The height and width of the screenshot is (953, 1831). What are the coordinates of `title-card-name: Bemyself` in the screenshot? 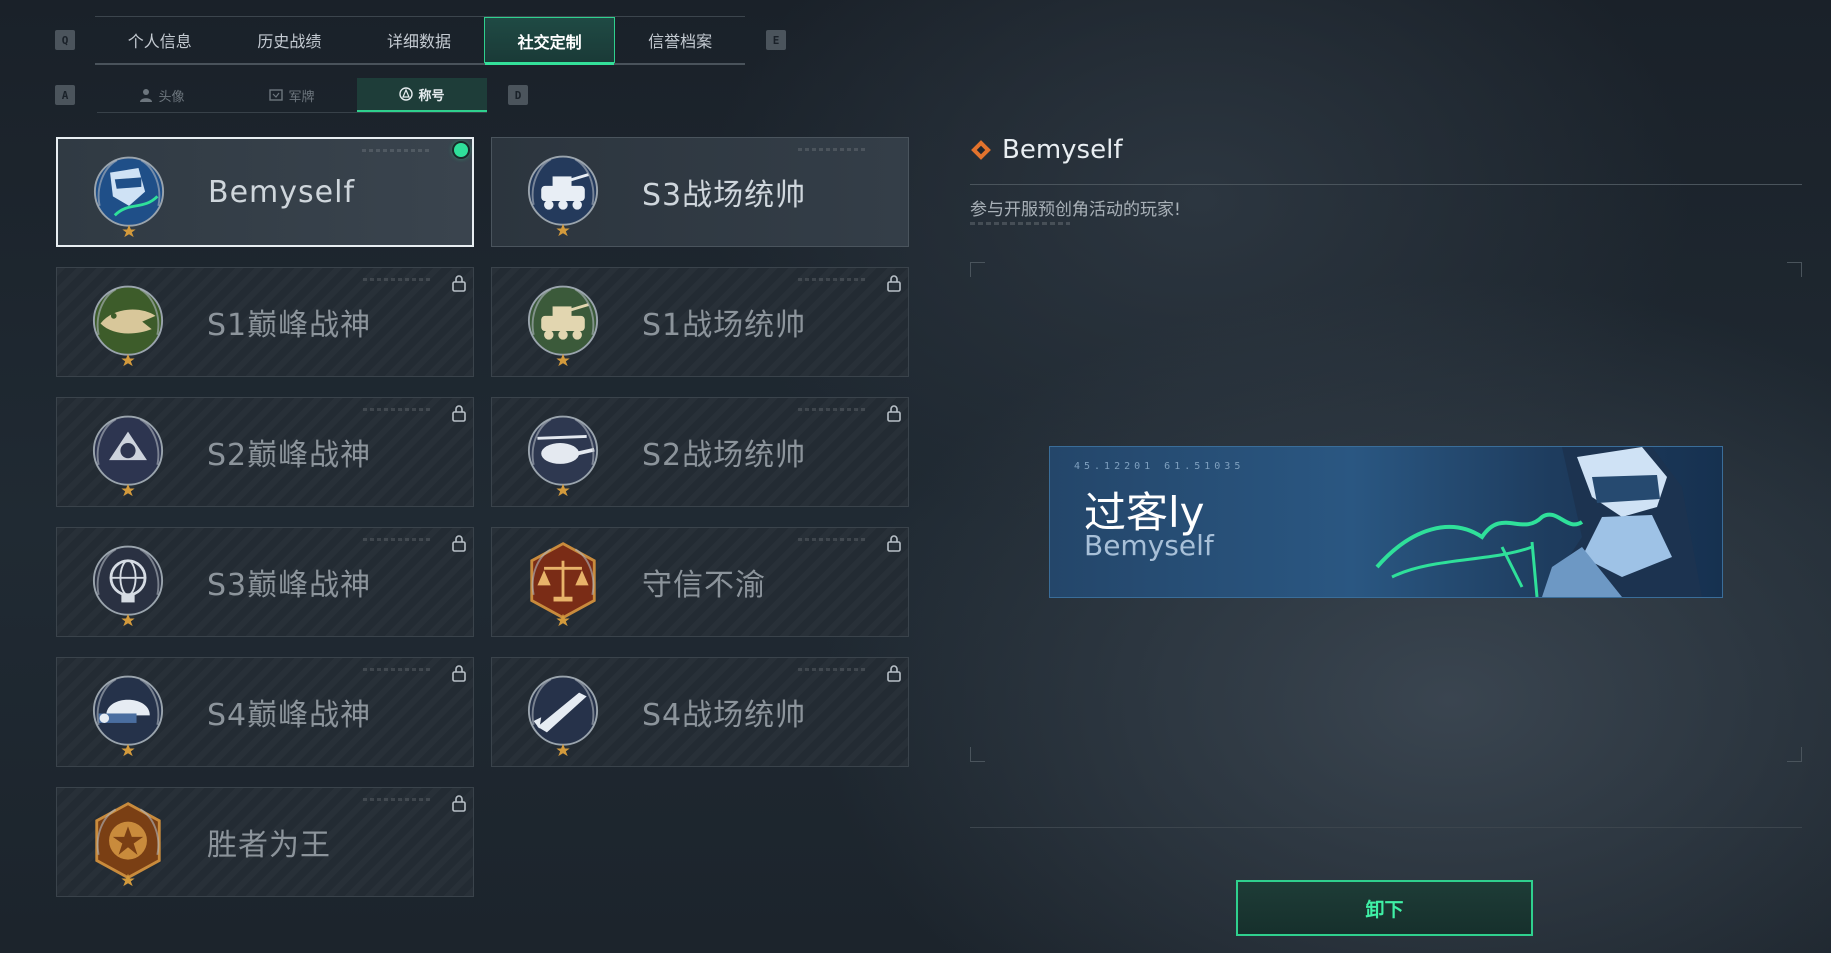 It's located at (281, 192).